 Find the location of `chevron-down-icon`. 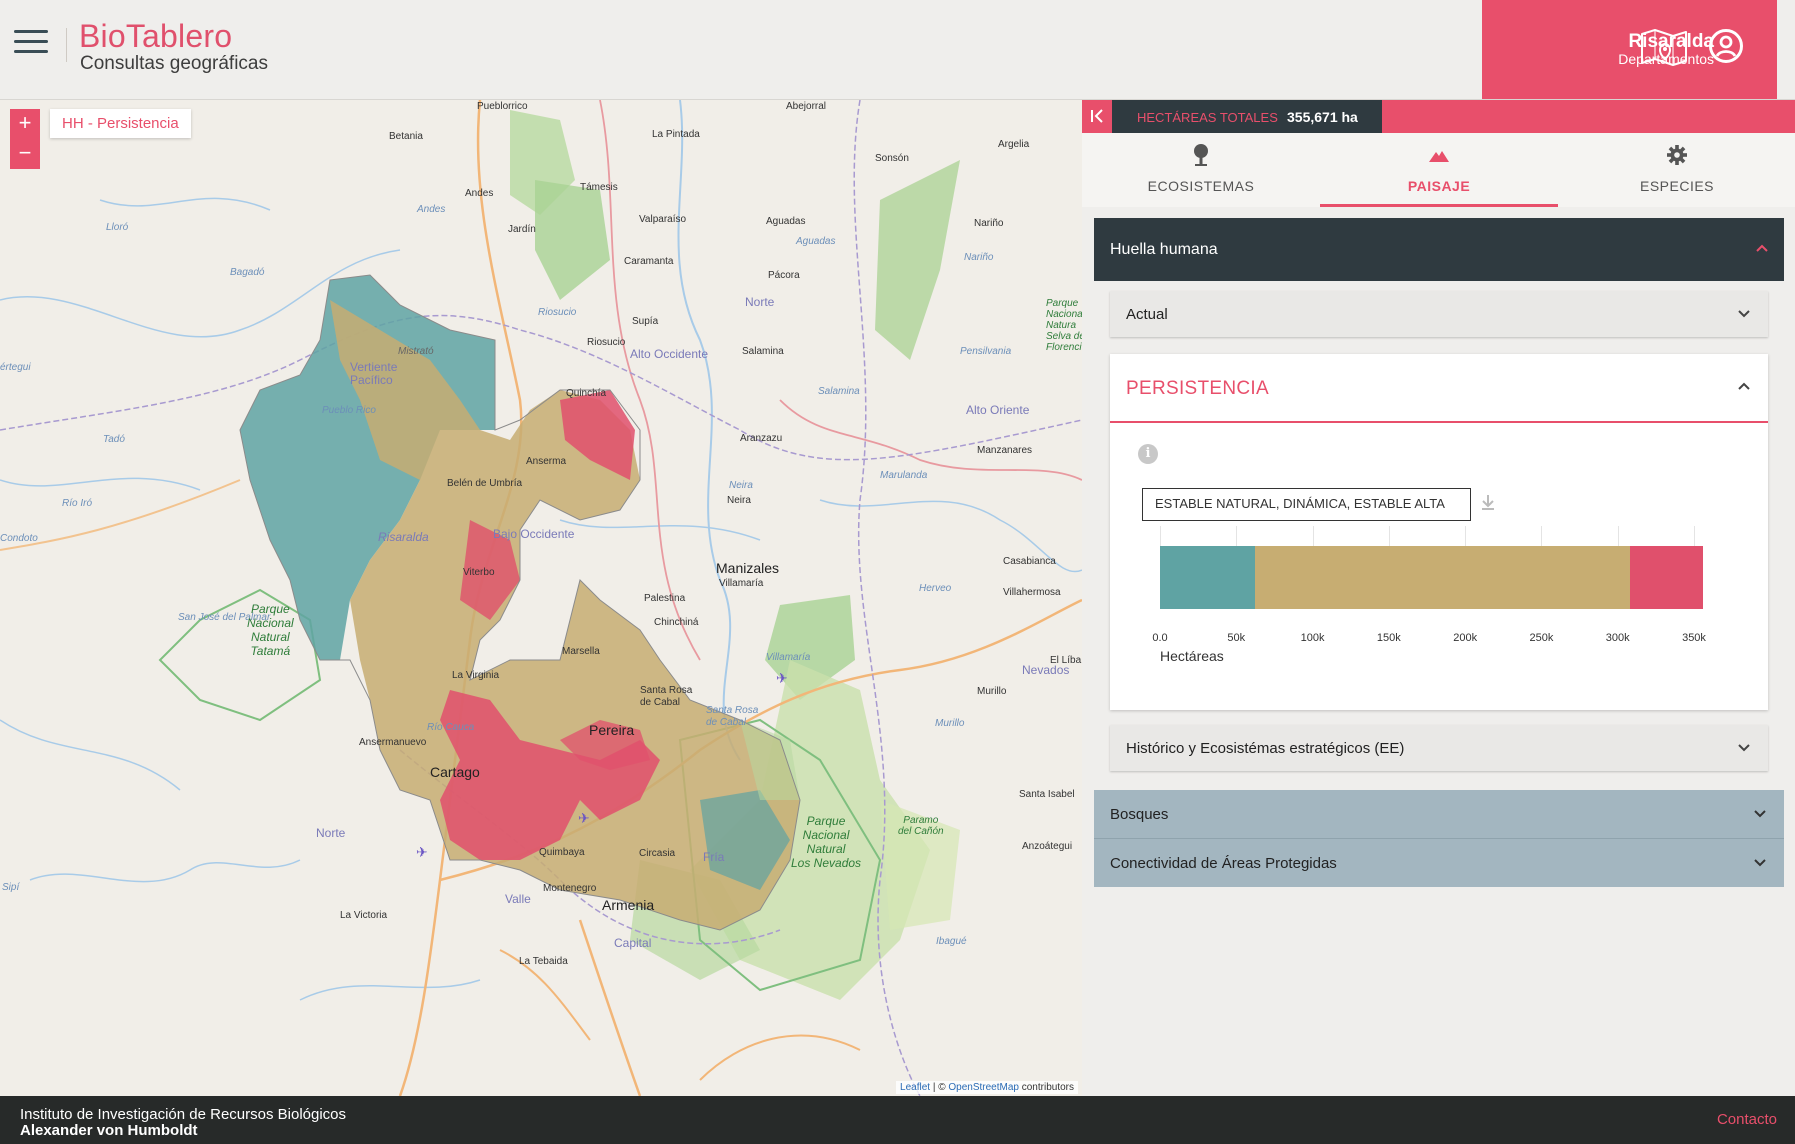

chevron-down-icon is located at coordinates (1760, 863).